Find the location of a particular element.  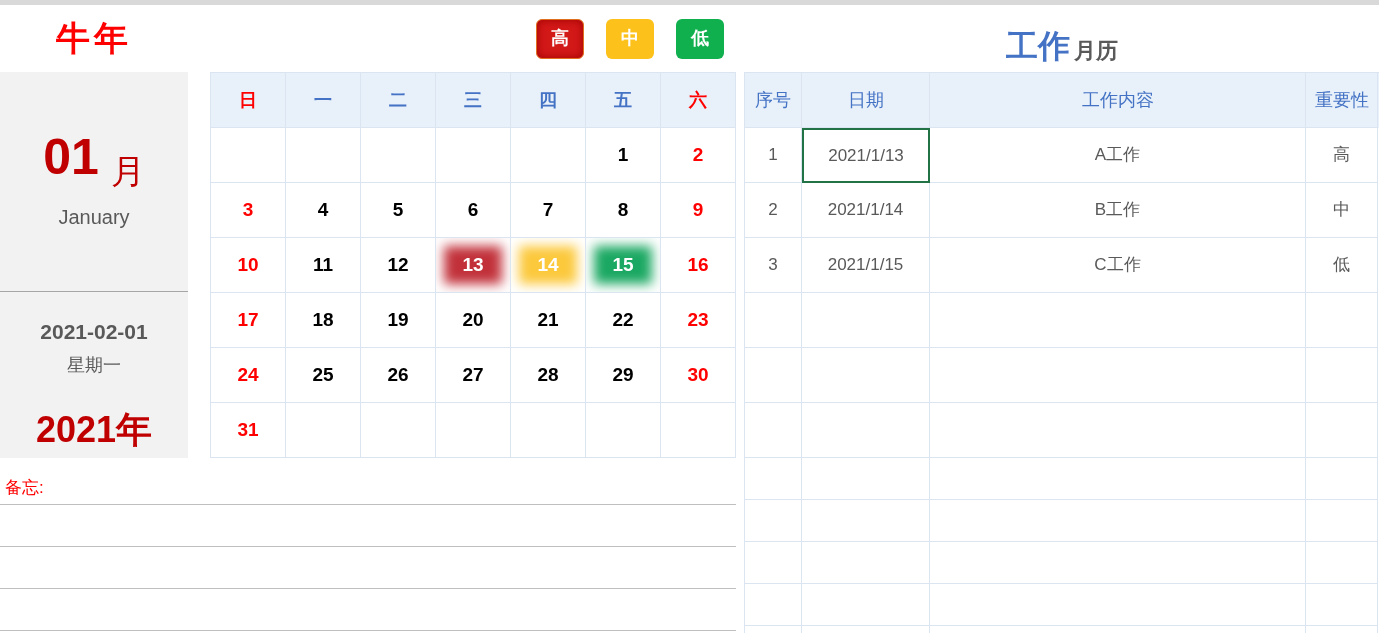

table-cell: C工作 is located at coordinates (1118, 265).